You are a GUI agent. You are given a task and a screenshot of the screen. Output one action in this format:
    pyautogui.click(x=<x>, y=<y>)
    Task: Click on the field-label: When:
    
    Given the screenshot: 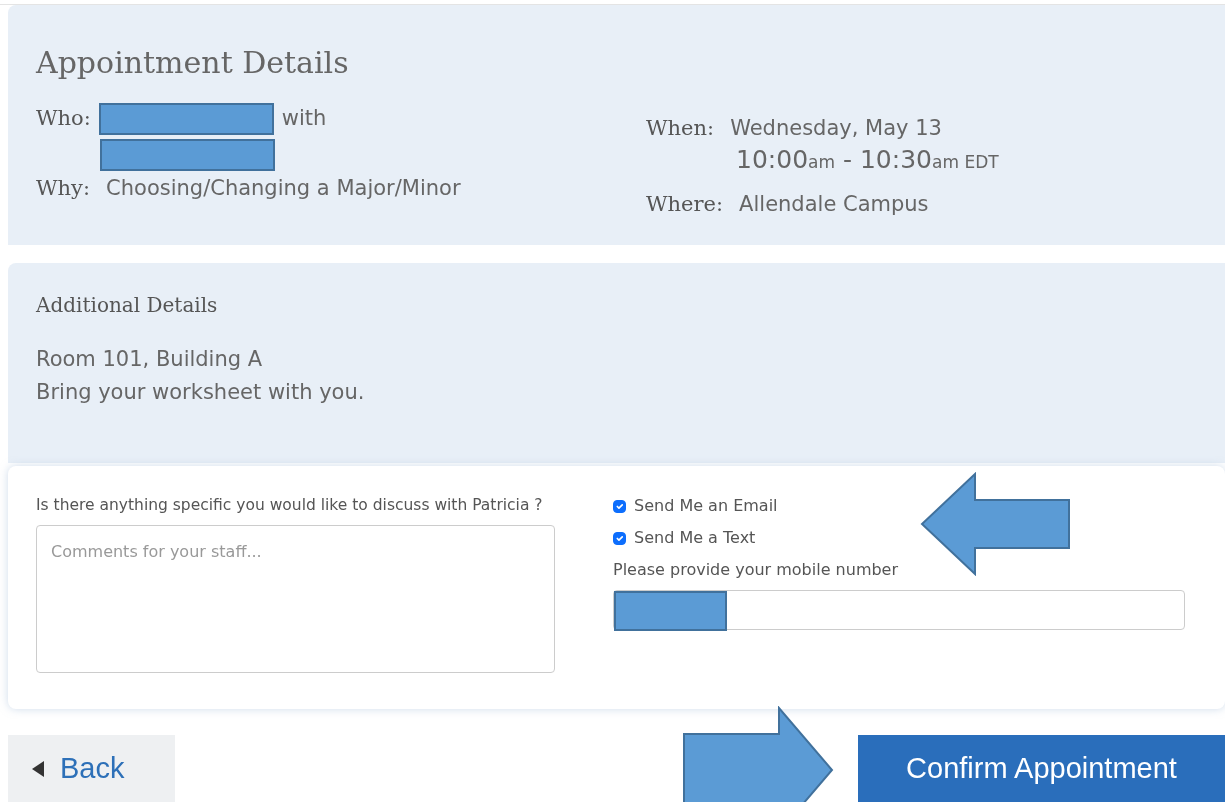 What is the action you would take?
    pyautogui.click(x=680, y=128)
    